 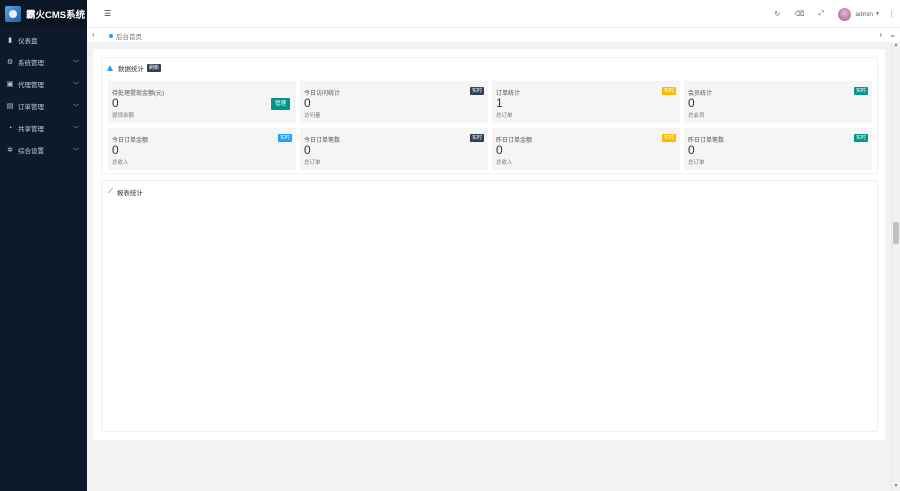 I want to click on clear-icon: ⌫, so click(x=799, y=14).